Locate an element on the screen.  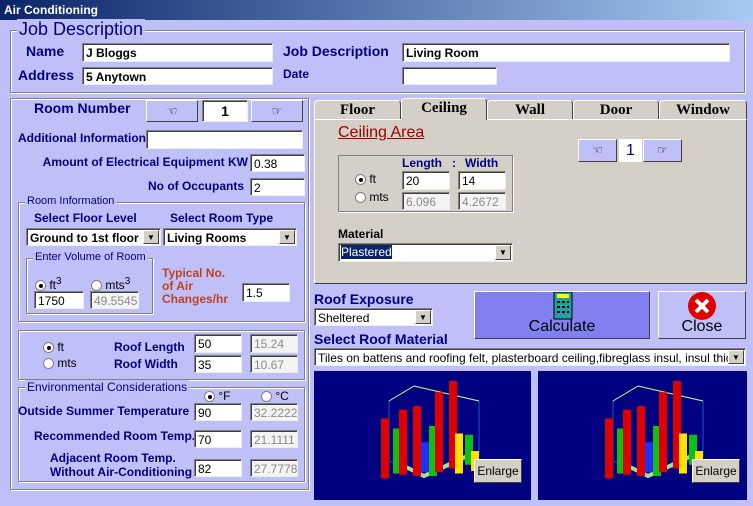
date-label: Date is located at coordinates (296, 74).